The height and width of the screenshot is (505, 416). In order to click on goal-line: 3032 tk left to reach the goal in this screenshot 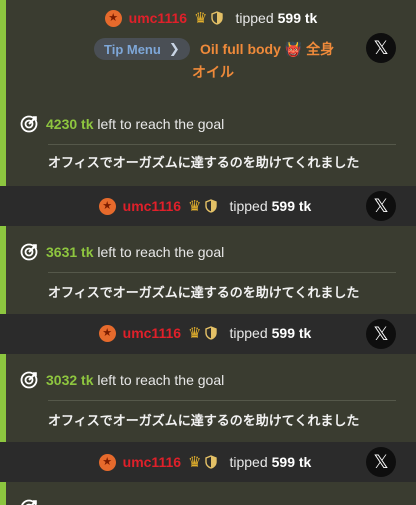, I will do `click(122, 380)`.